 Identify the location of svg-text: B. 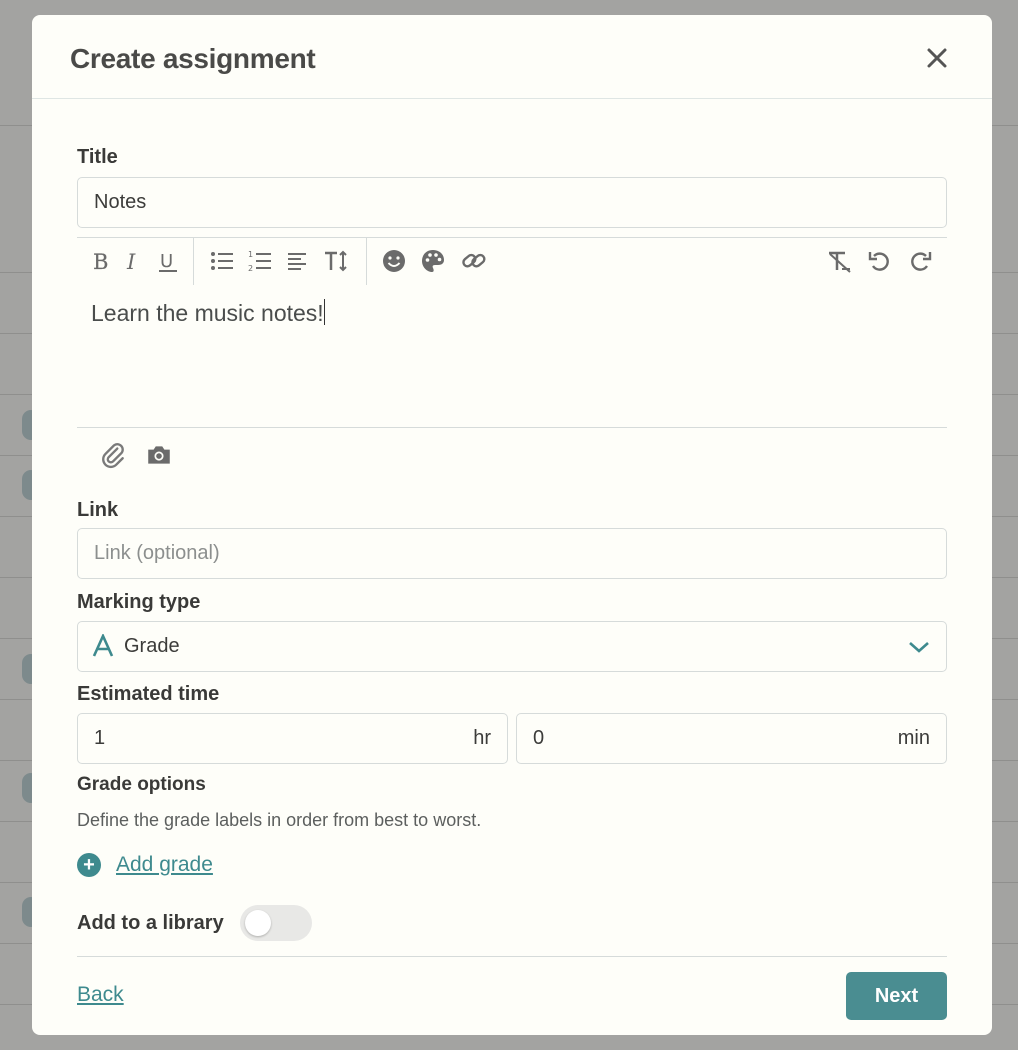
(100, 262).